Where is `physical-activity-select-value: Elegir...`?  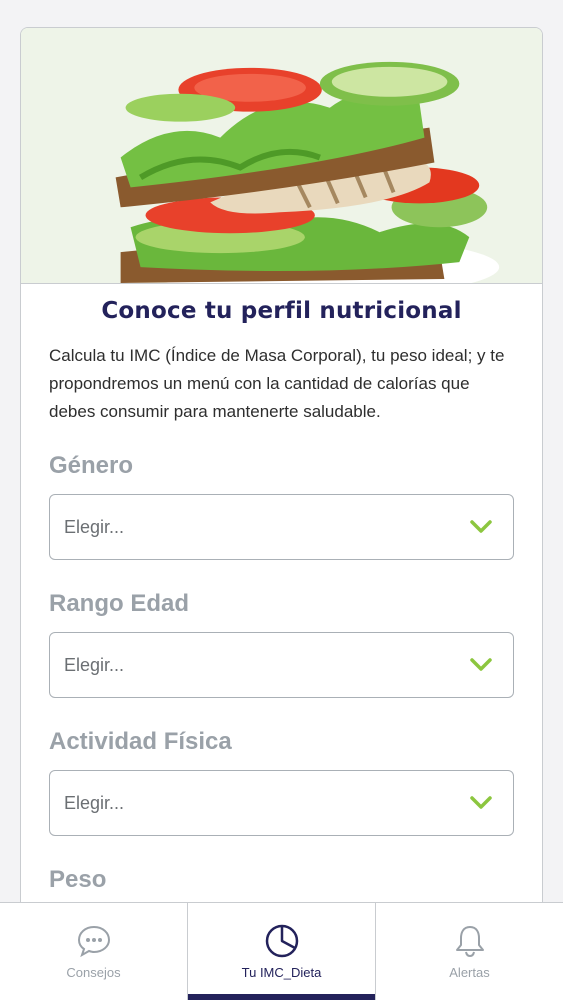
physical-activity-select-value: Elegir... is located at coordinates (94, 802).